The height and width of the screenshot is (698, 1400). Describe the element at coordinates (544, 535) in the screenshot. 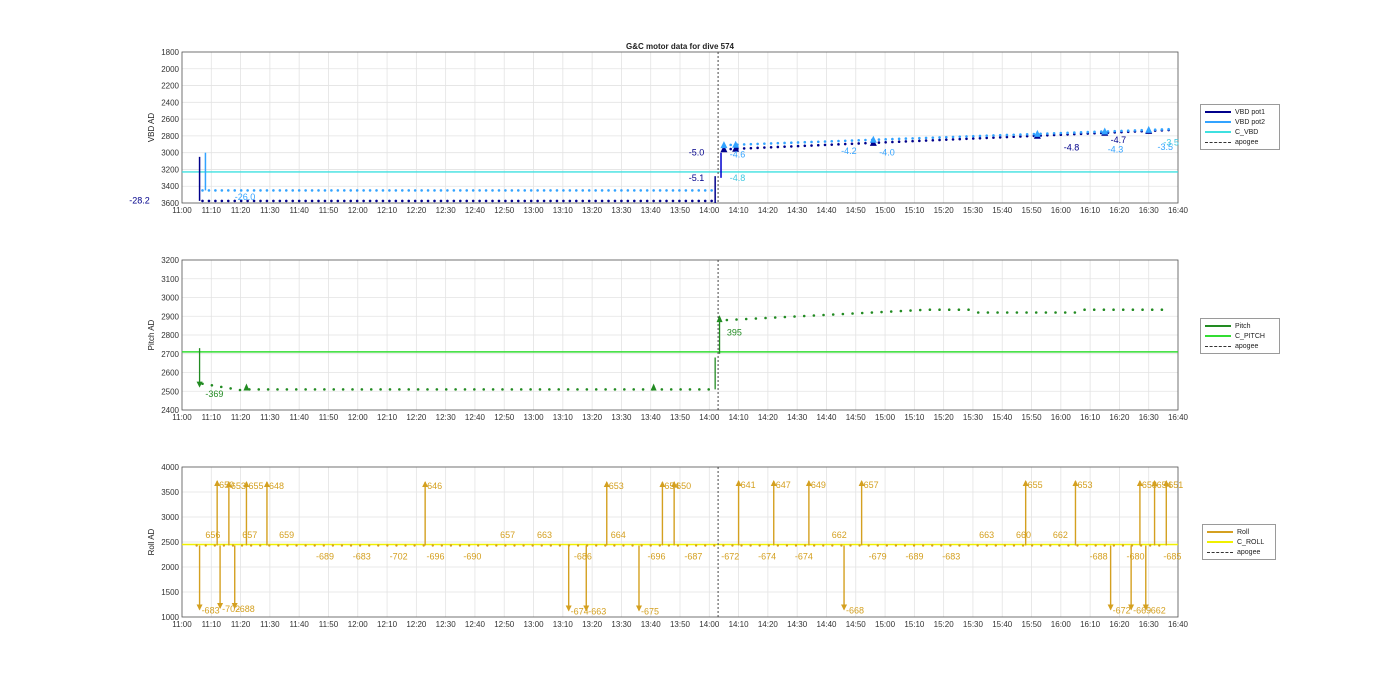

I see `data-label: 663` at that location.